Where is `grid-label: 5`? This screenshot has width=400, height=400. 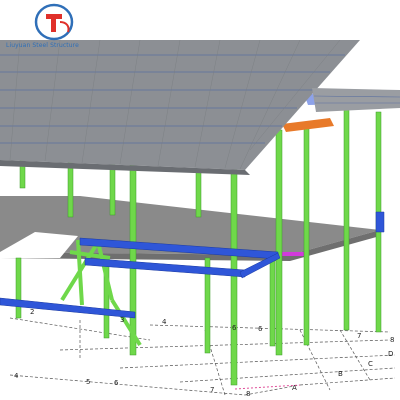 grid-label: 5 is located at coordinates (88, 382).